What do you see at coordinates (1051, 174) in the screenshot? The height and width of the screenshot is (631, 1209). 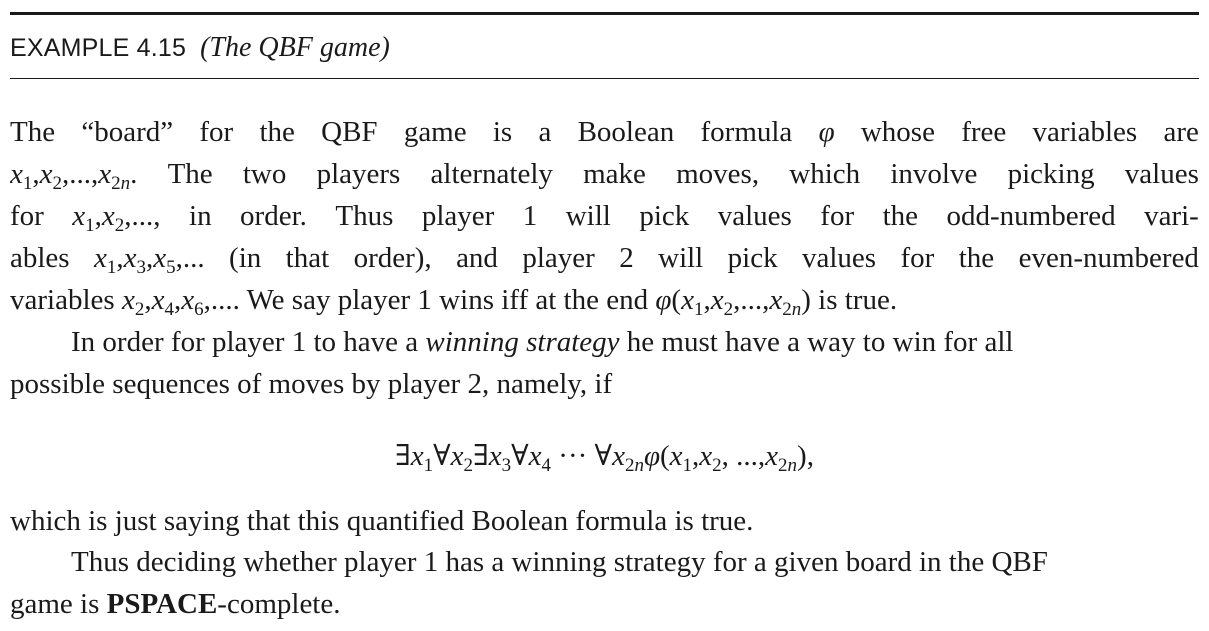 I see `word: picking` at bounding box center [1051, 174].